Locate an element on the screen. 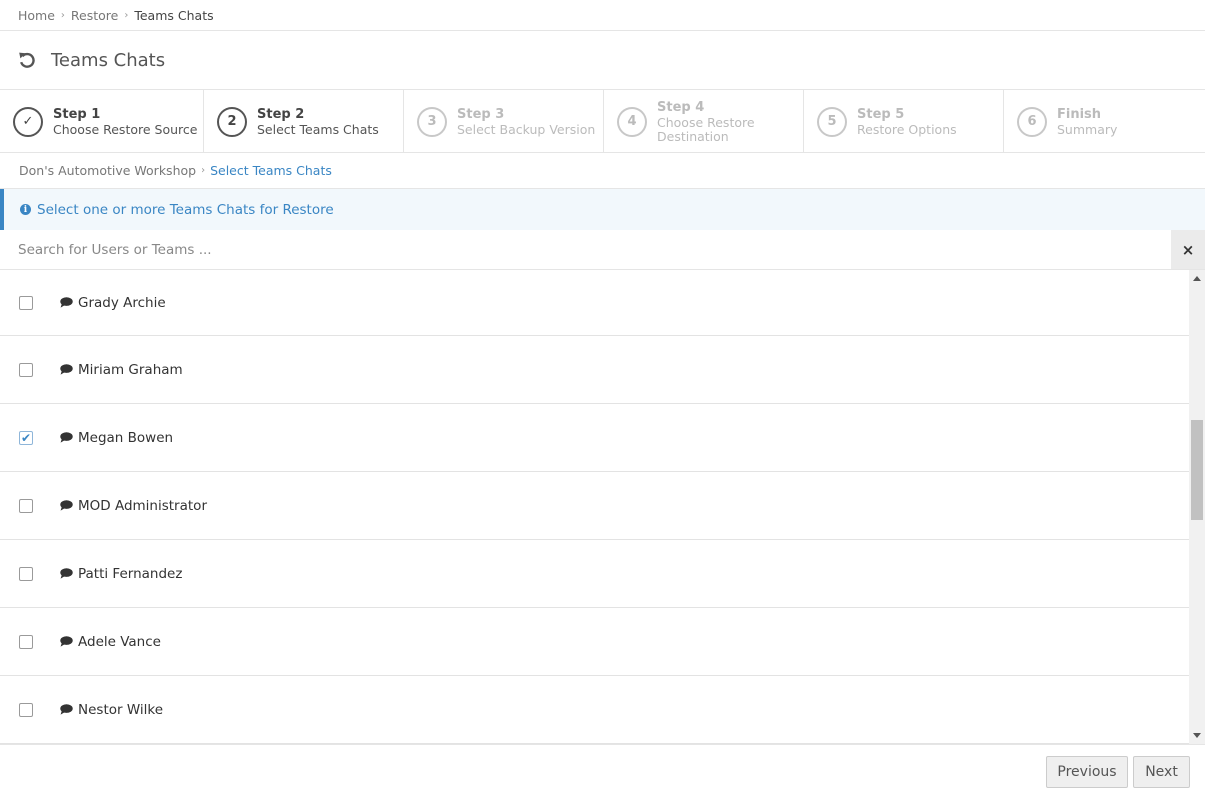 The width and height of the screenshot is (1205, 804). scrollbar-thumb is located at coordinates (1197, 470).